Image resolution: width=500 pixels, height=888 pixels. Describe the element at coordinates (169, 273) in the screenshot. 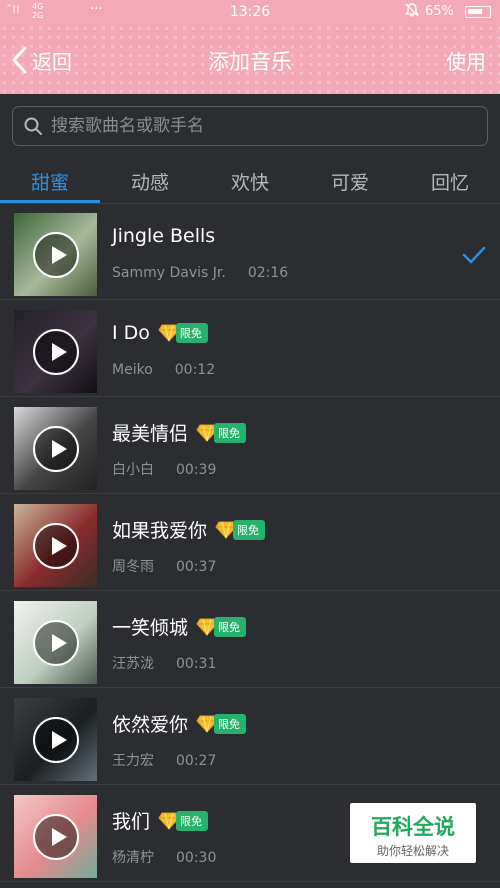

I see `artist-name: Sammy Davis Jr.` at that location.